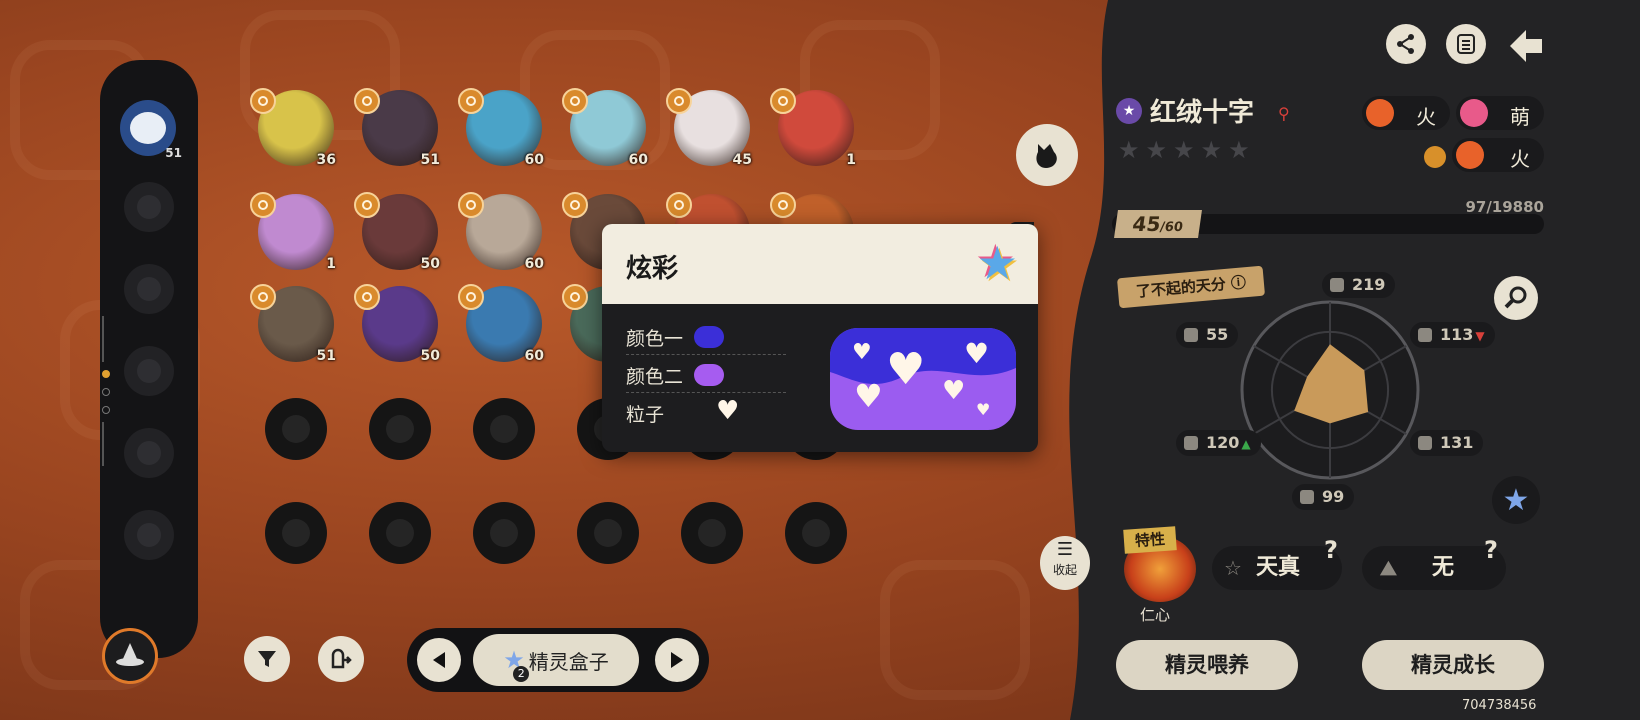 Image resolution: width=1640 pixels, height=720 pixels. What do you see at coordinates (521, 674) in the screenshot?
I see `box-badge: 2` at bounding box center [521, 674].